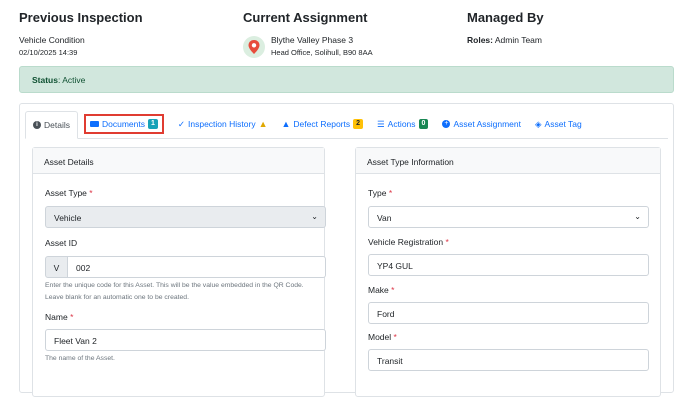 This screenshot has width=688, height=397. What do you see at coordinates (56, 267) in the screenshot?
I see `asset-id-prefix: V` at bounding box center [56, 267].